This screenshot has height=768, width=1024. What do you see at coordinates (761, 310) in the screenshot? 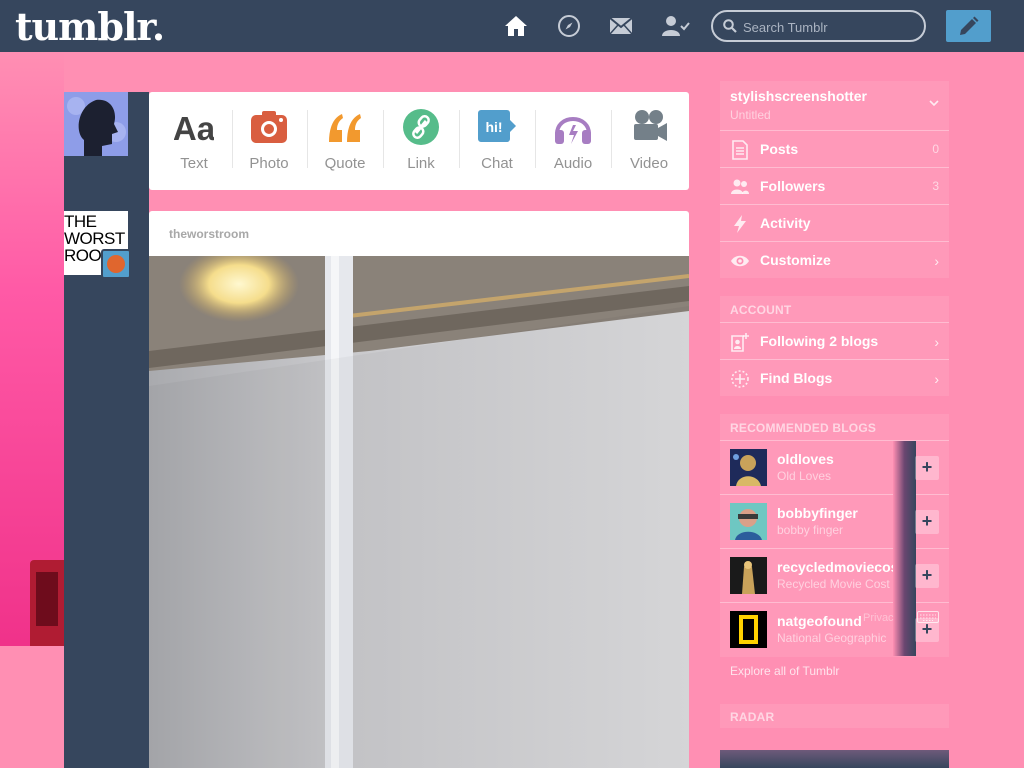
I see `section-heading: ACCOUNT` at bounding box center [761, 310].